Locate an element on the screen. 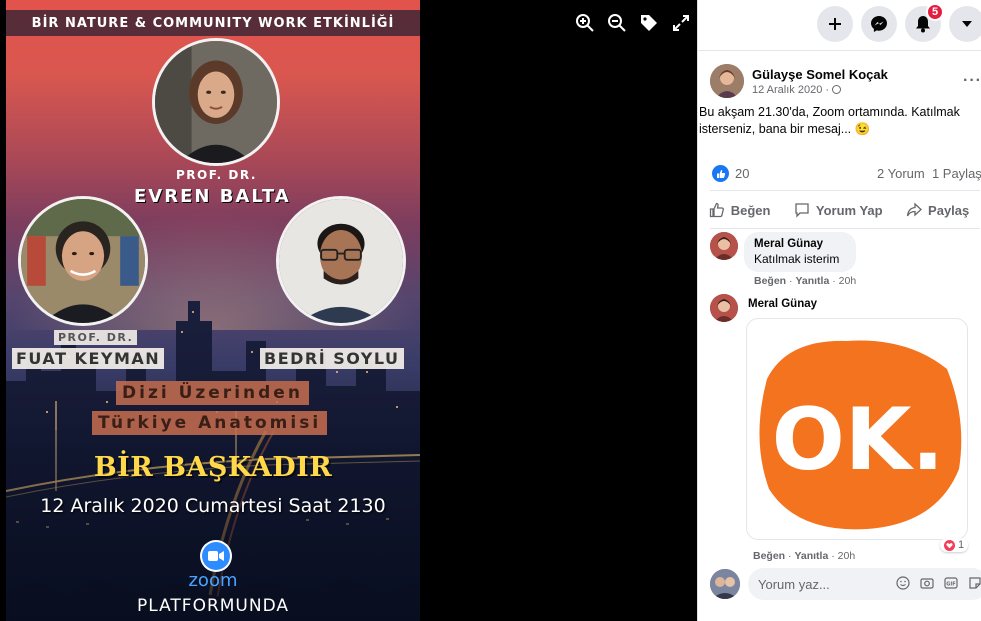  poster-subtitle-line1: Dizi Üzerinden is located at coordinates (212, 393).